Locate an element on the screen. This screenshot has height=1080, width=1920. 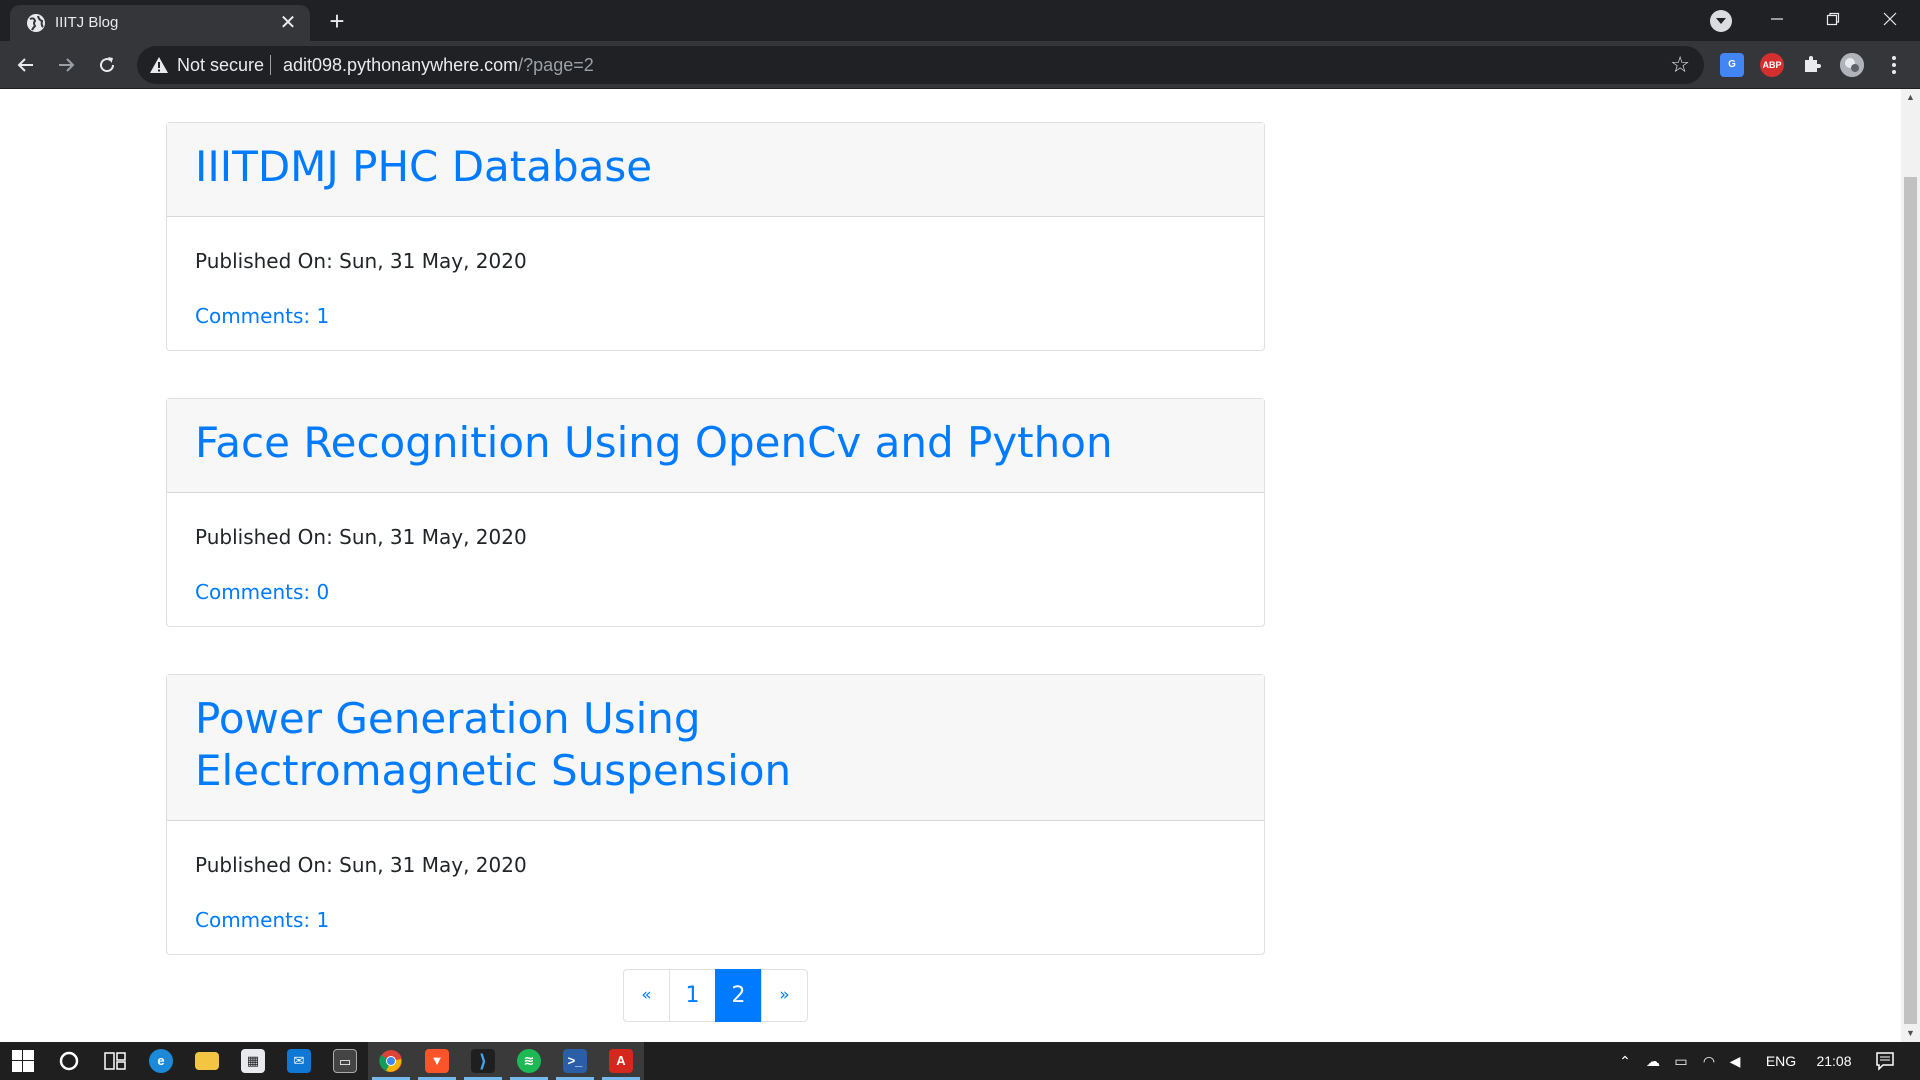
post-card-header: Face Recognition Using OpenCv and Python is located at coordinates (715, 446).